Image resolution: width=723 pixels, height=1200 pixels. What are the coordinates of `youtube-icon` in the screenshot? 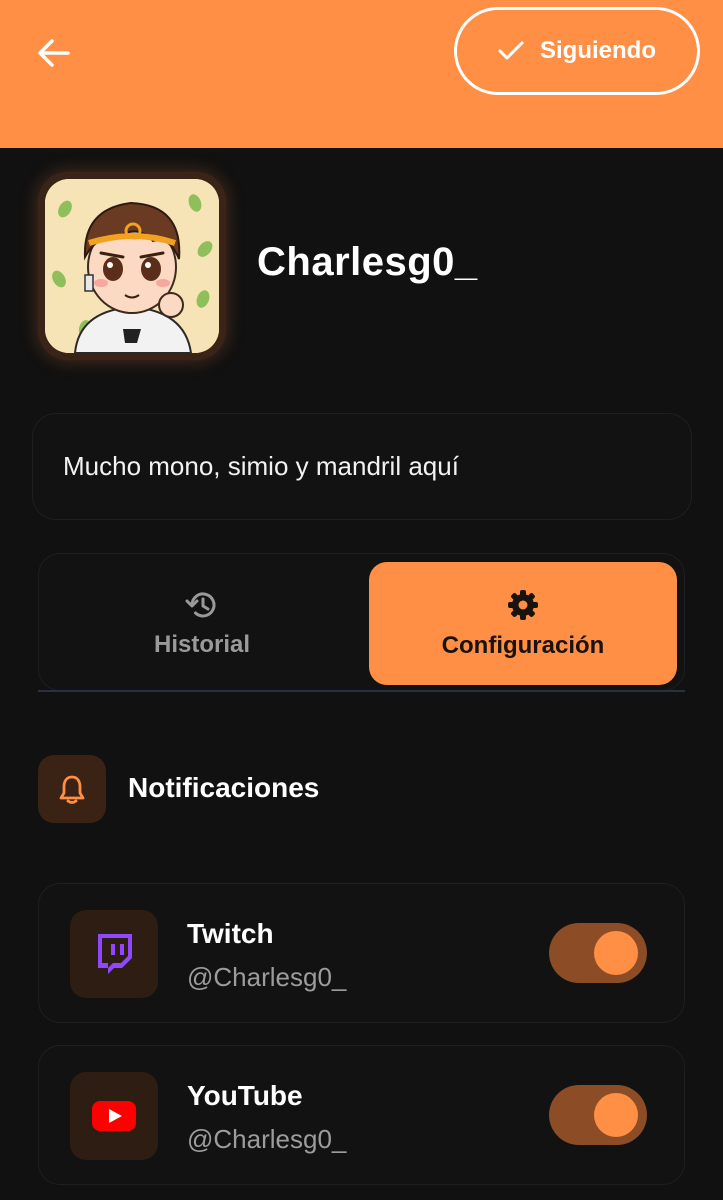 It's located at (114, 1116).